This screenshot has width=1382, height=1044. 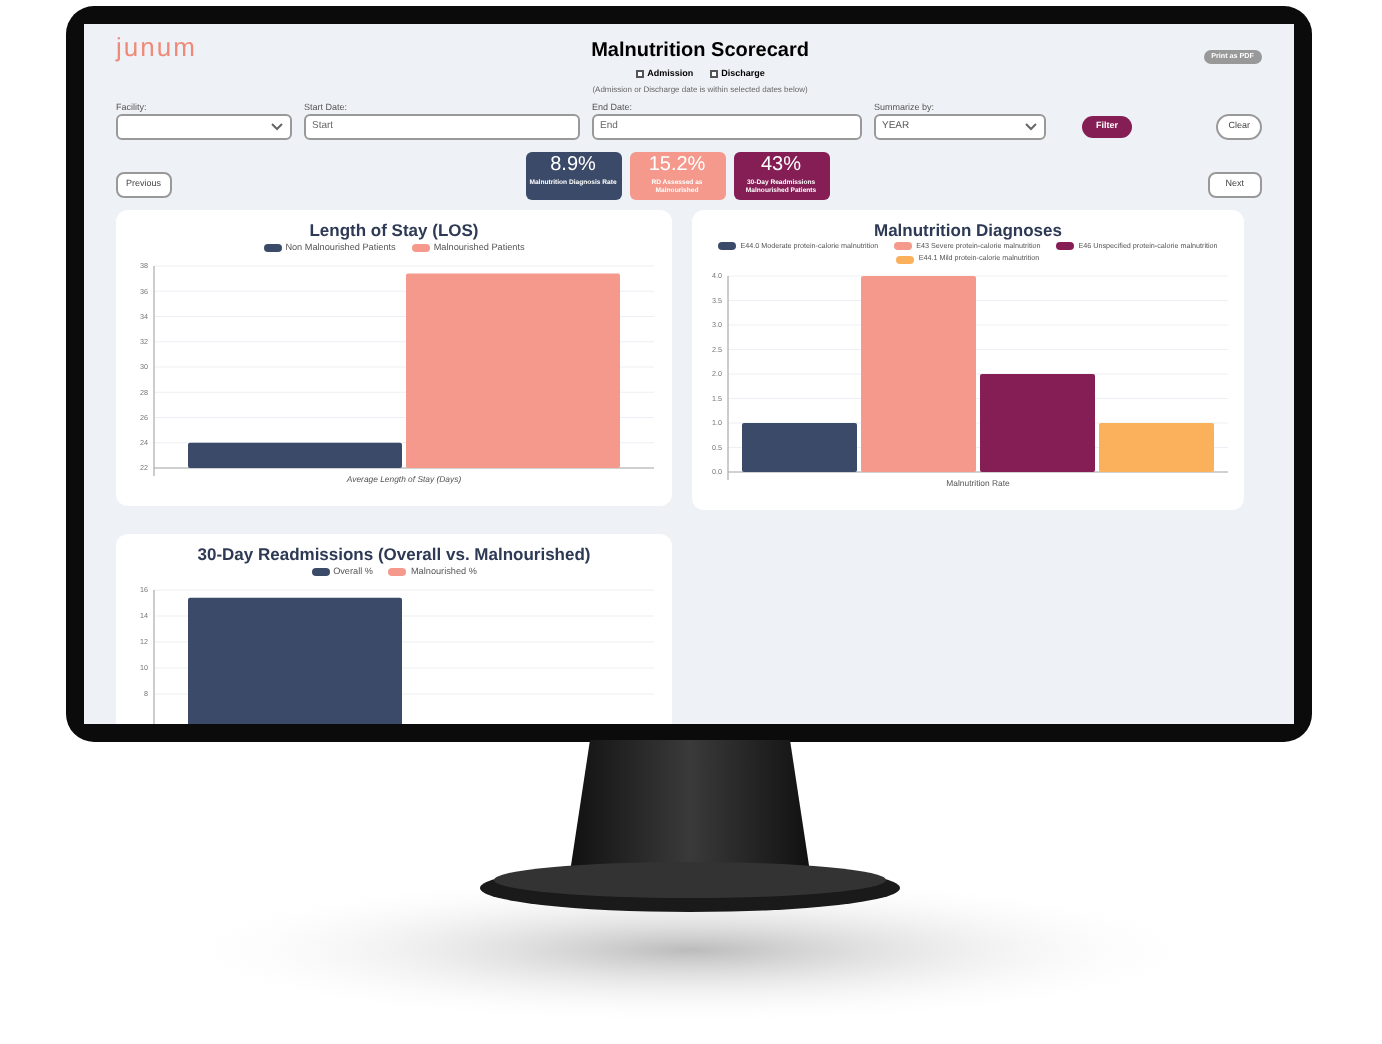 I want to click on page-title: Malnutrition Scorecard, so click(x=700, y=52).